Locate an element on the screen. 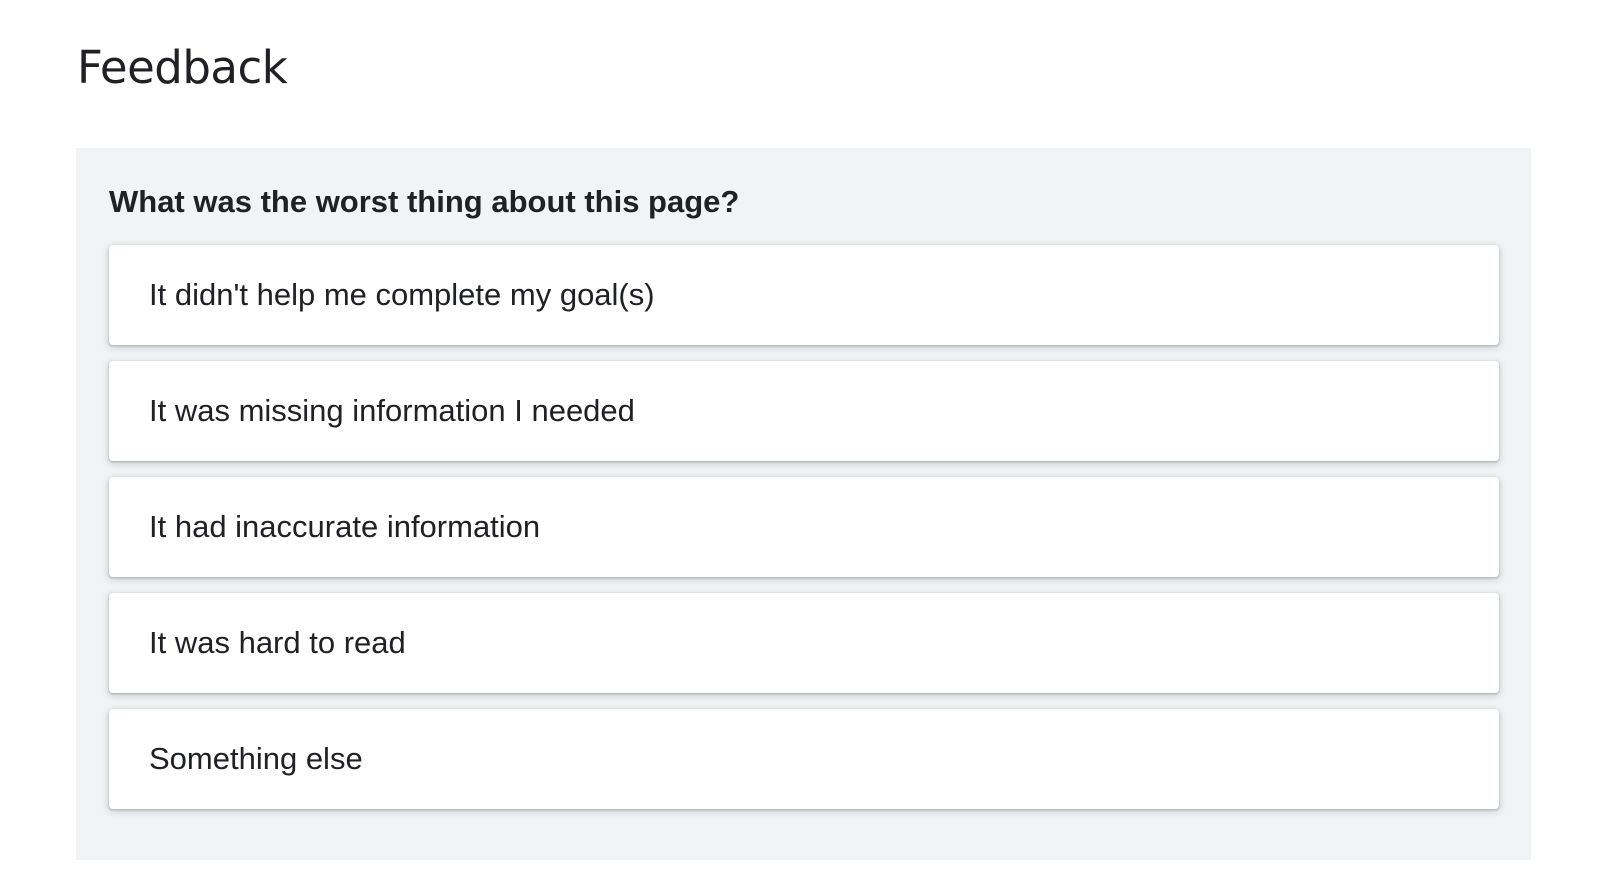  feedback-option-label: It was hard to read is located at coordinates (277, 642).